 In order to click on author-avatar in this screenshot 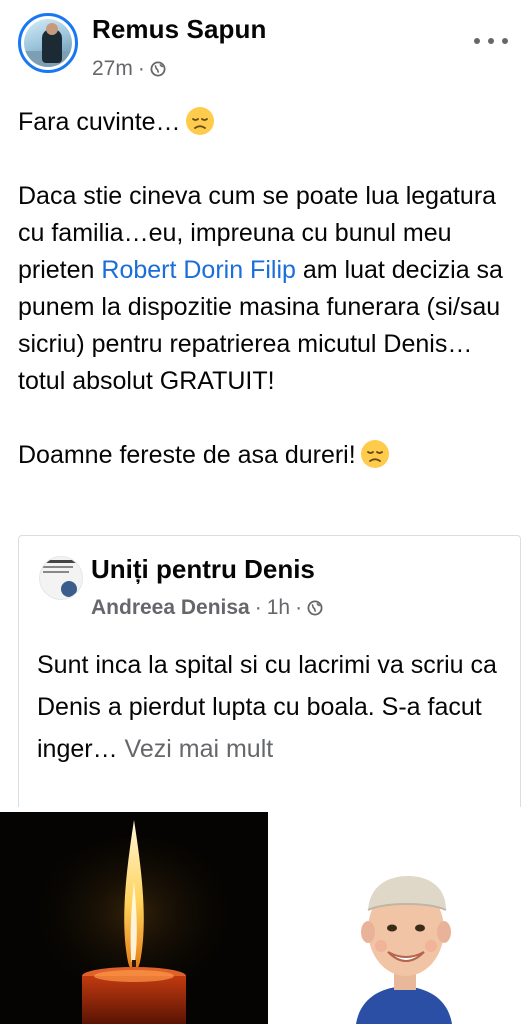, I will do `click(48, 43)`.